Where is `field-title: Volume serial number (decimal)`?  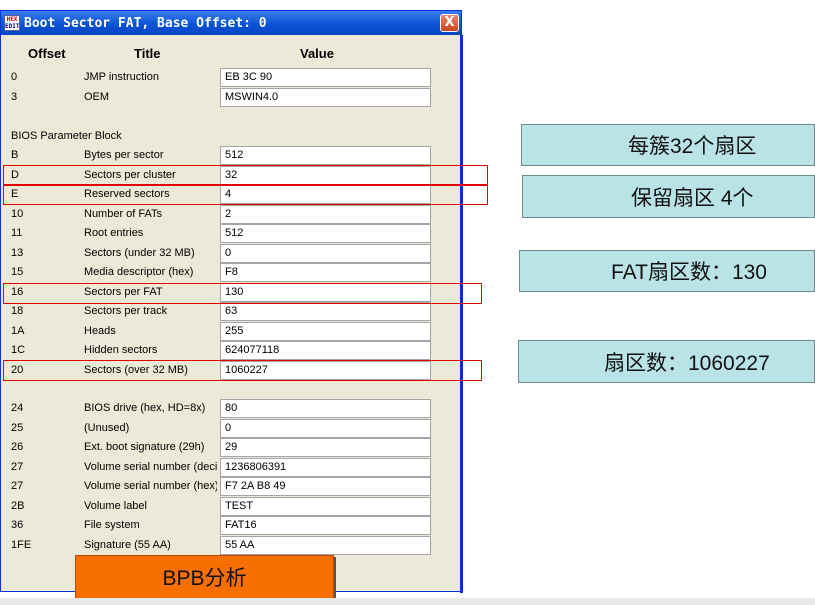
field-title: Volume serial number (decimal) is located at coordinates (150, 466).